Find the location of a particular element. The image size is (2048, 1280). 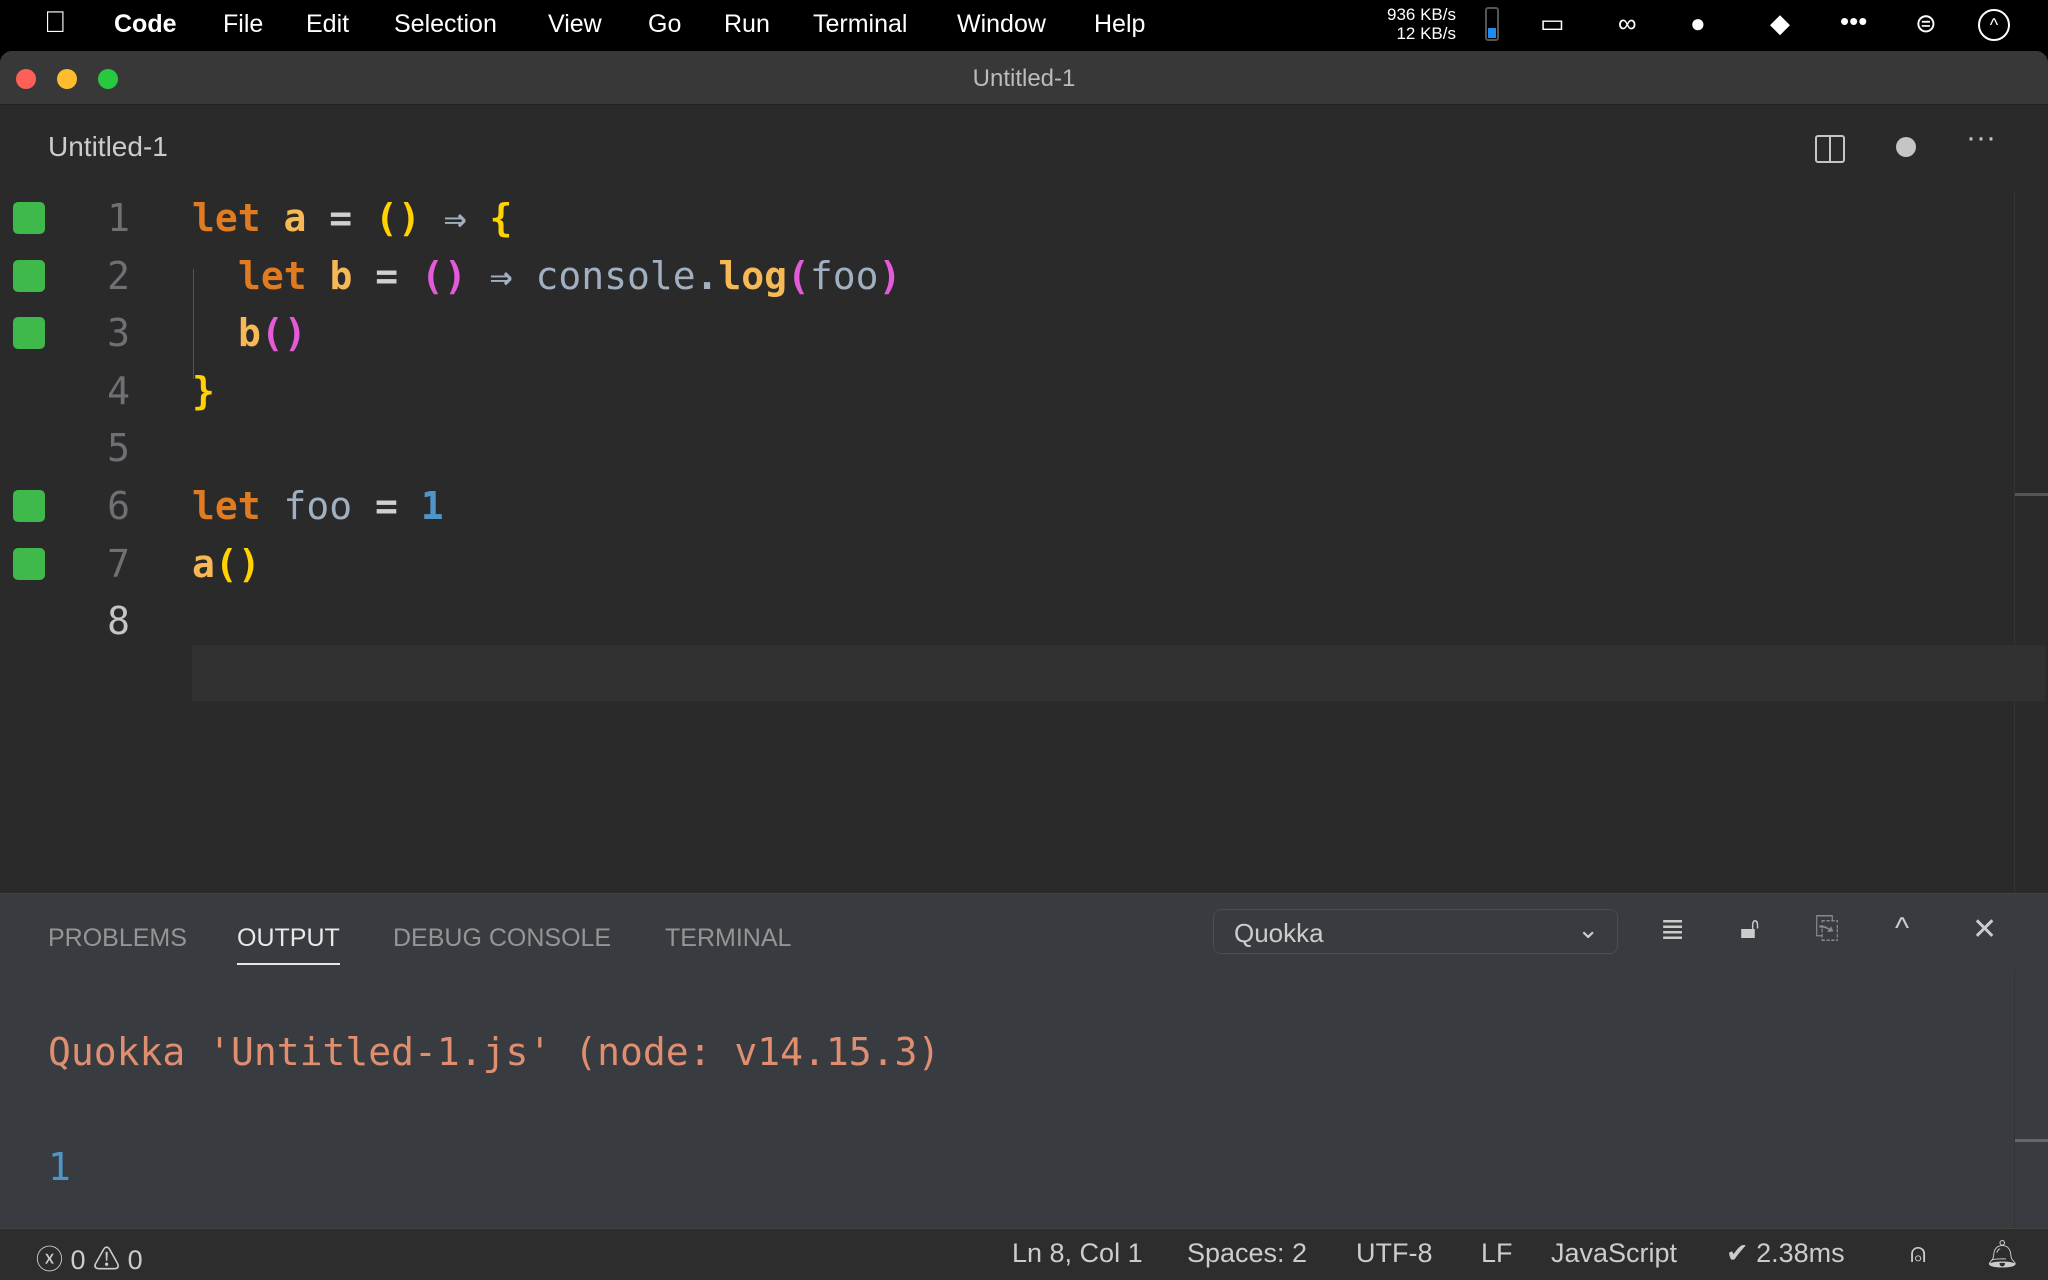

tab-output: OUTPUT is located at coordinates (288, 944).